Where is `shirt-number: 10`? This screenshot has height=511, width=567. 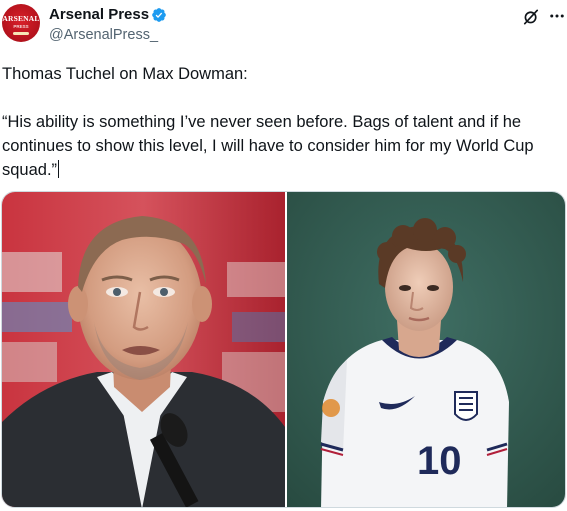 shirt-number: 10 is located at coordinates (439, 461).